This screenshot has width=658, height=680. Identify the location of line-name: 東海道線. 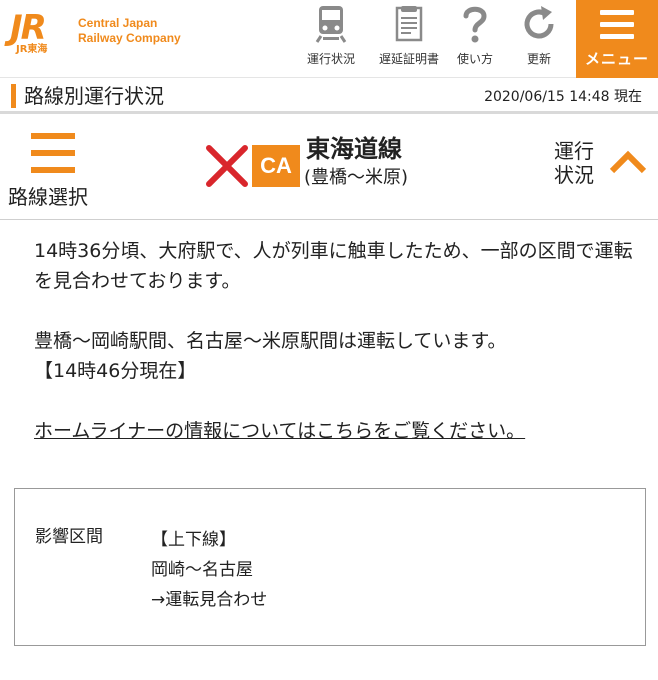
(354, 149).